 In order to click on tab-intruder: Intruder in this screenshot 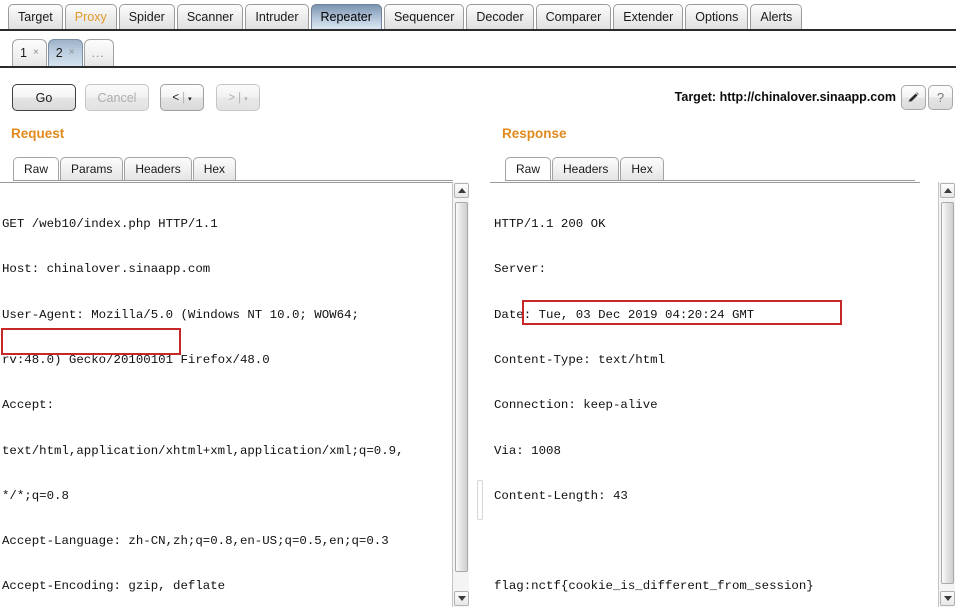, I will do `click(277, 16)`.